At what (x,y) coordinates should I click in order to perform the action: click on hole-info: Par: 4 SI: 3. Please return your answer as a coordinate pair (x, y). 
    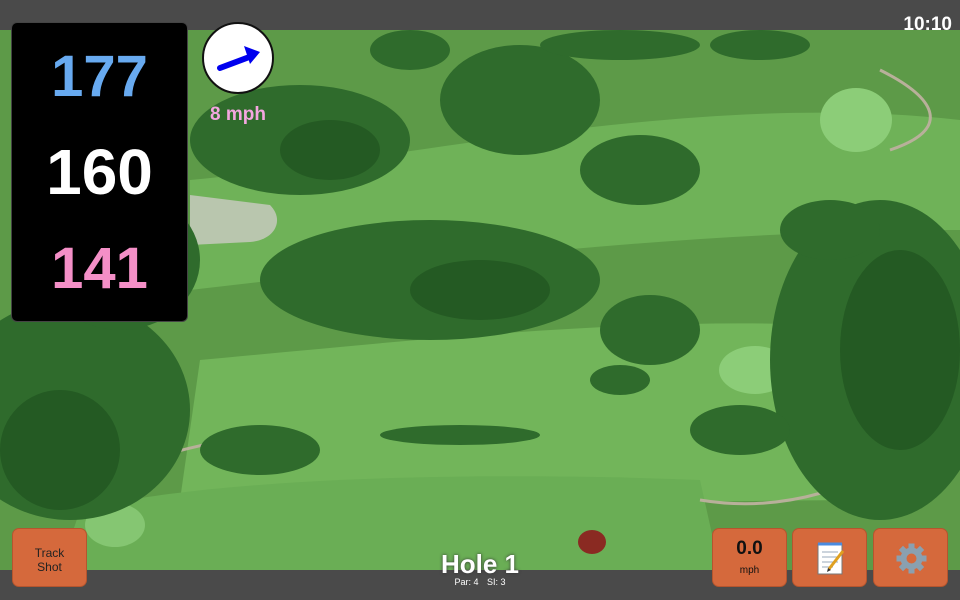
    Looking at the image, I should click on (480, 582).